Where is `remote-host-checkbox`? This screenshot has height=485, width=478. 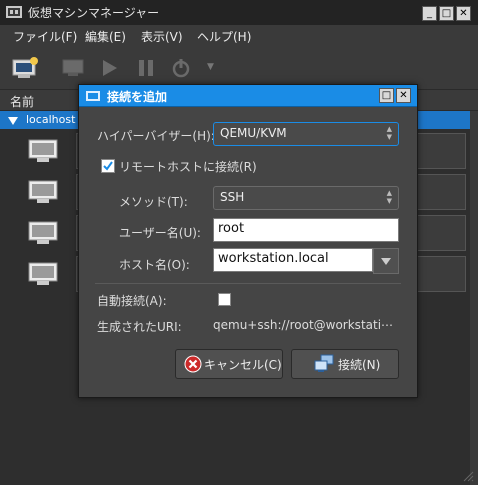
remote-host-checkbox is located at coordinates (108, 166).